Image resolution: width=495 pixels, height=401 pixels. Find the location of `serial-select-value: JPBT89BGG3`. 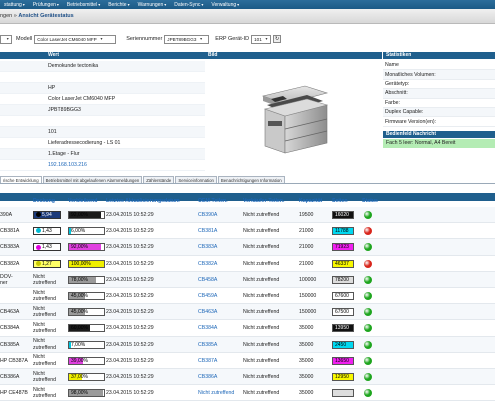

serial-select-value: JPBT89BGG3 is located at coordinates (182, 39).